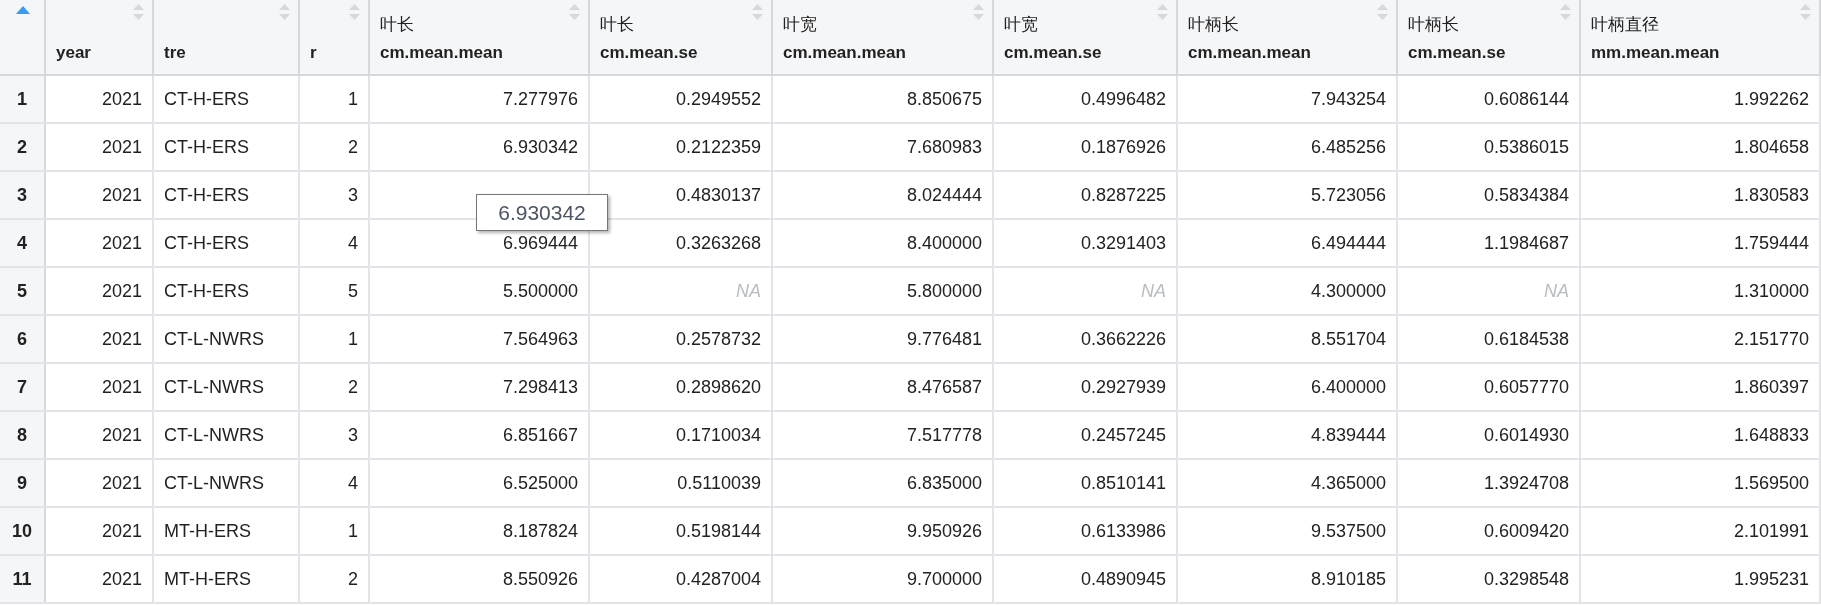  Describe the element at coordinates (1123, 387) in the screenshot. I see `table-cell-text: 0.2927939` at that location.